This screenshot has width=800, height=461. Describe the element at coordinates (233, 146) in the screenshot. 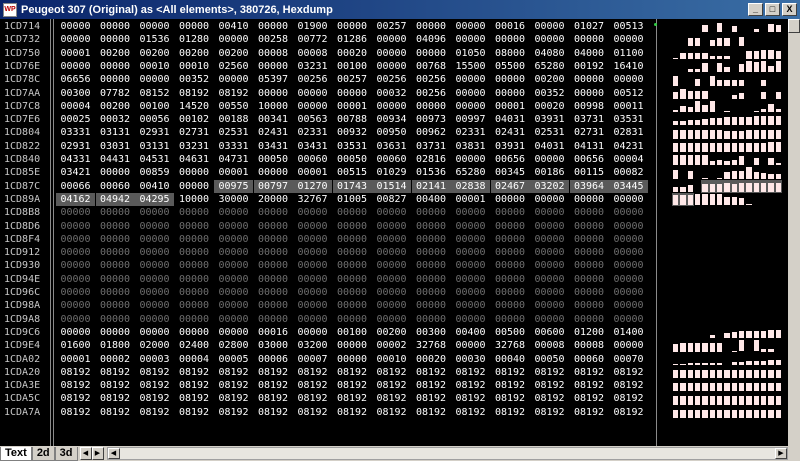

I see `hex-cell: 03331` at that location.